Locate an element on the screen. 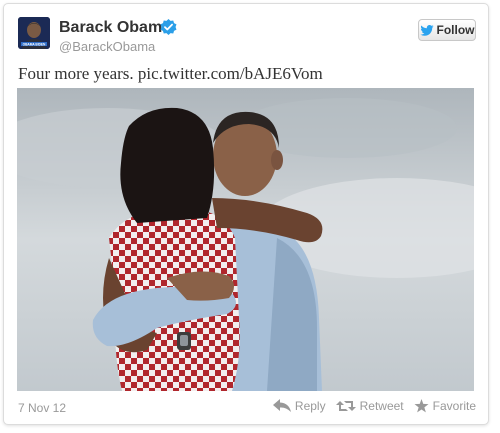 The image size is (500, 433). author-handle: @BarackObama is located at coordinates (107, 46).